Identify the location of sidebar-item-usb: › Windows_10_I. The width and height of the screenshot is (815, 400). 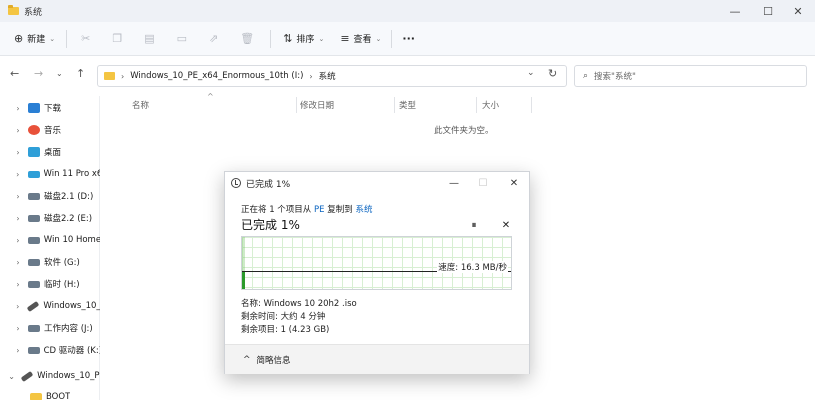
(50, 306).